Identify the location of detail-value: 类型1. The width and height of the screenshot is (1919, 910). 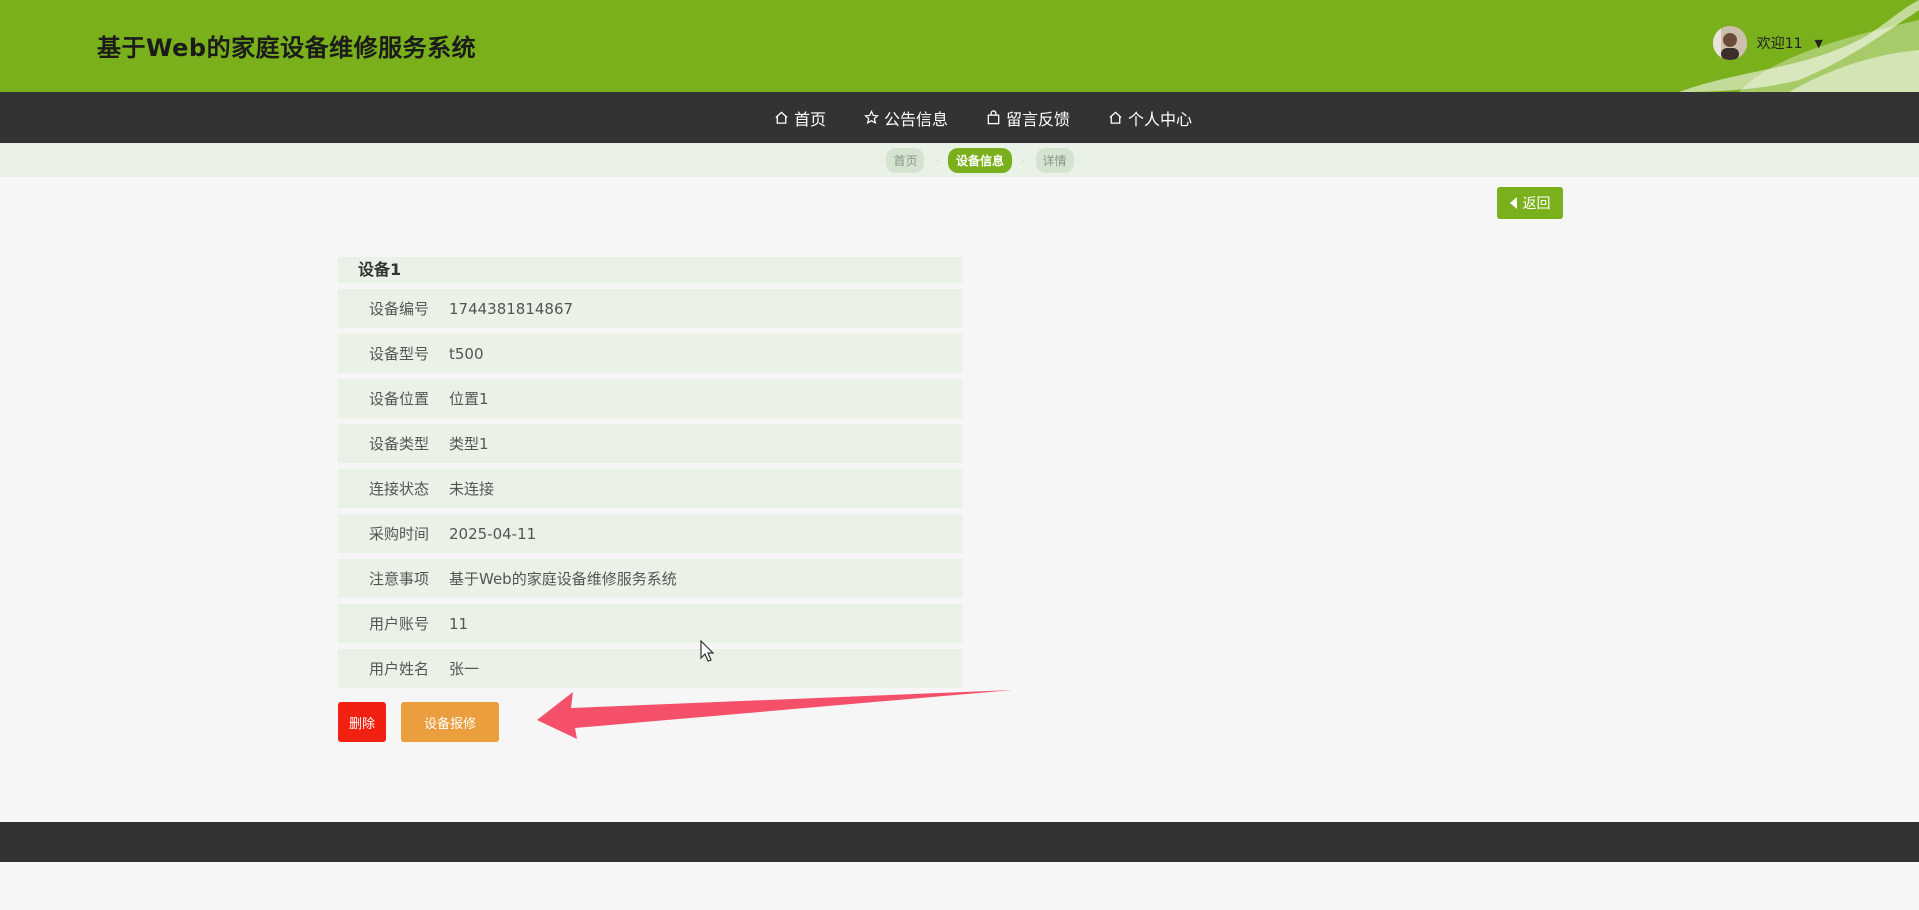
(469, 444).